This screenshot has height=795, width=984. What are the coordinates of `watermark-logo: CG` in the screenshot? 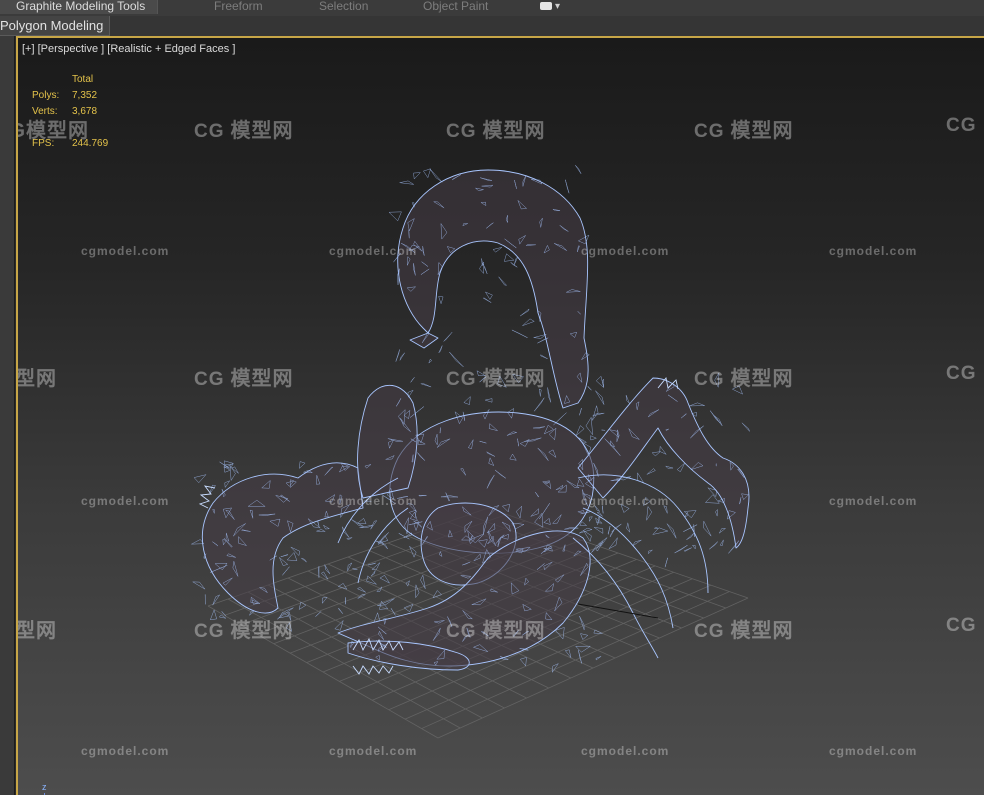 It's located at (964, 373).